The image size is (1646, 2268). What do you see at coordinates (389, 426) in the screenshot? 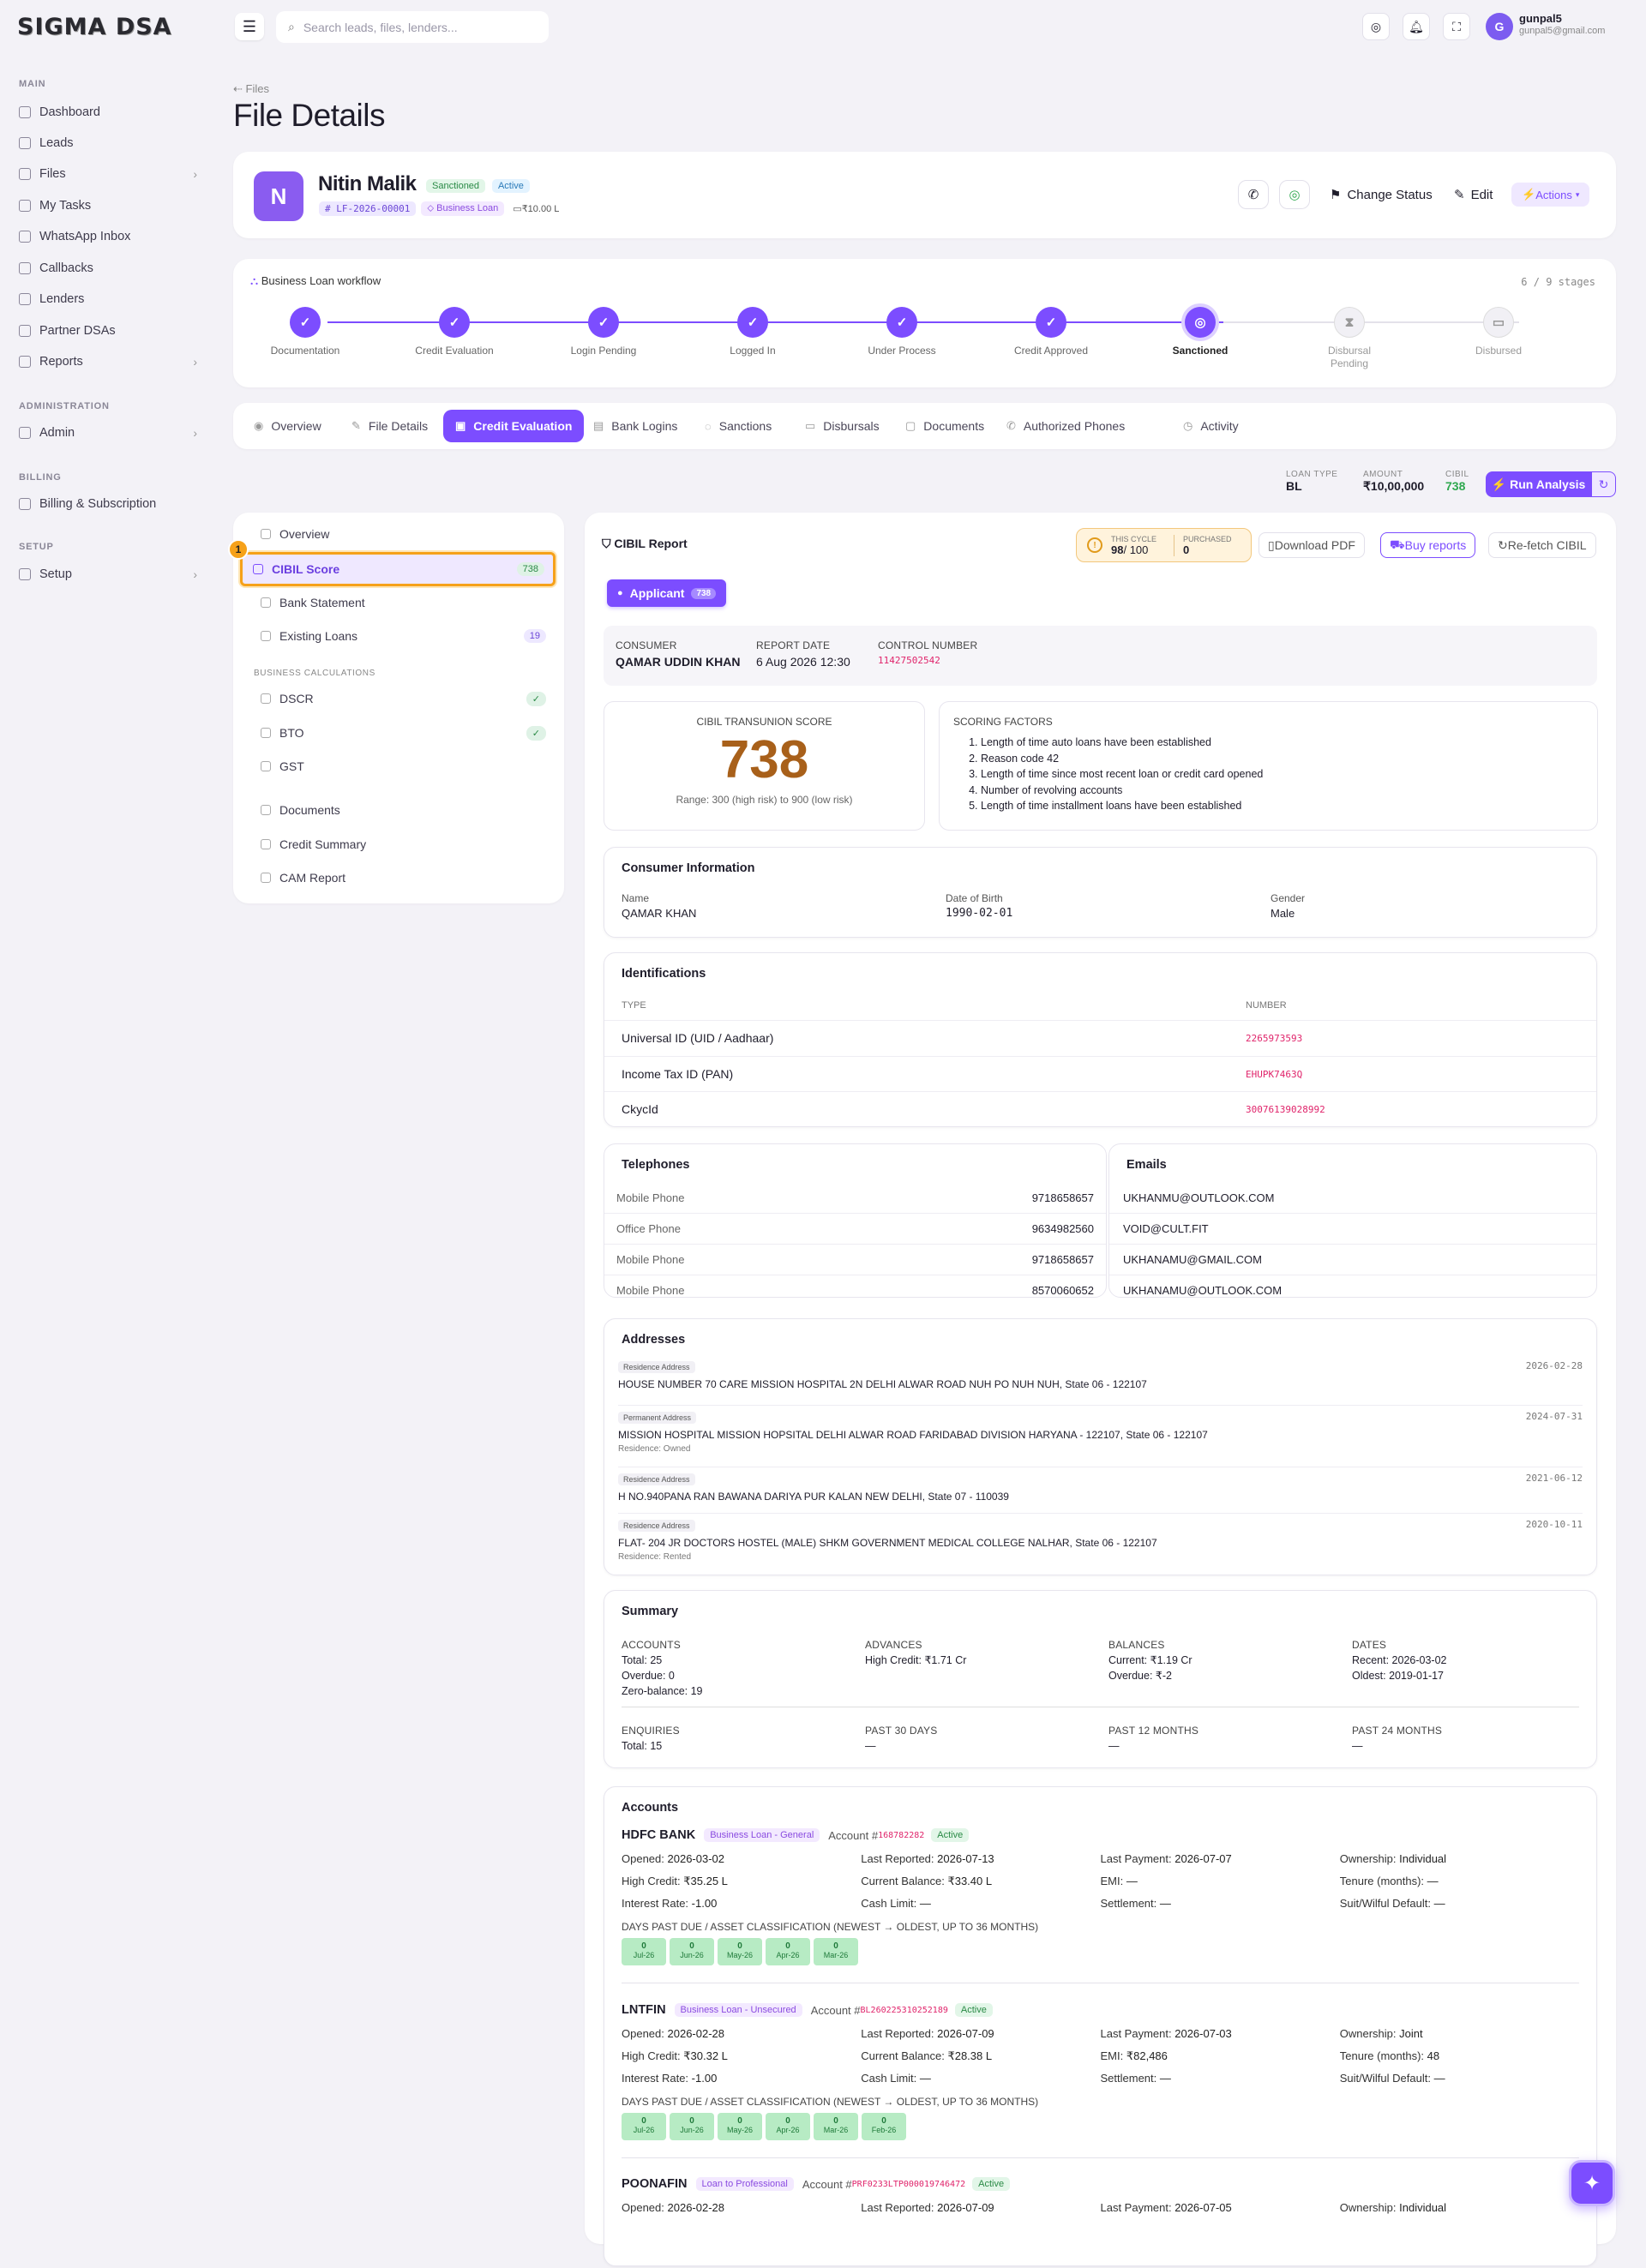
I see `tab-file-details: ✎ File Details` at bounding box center [389, 426].